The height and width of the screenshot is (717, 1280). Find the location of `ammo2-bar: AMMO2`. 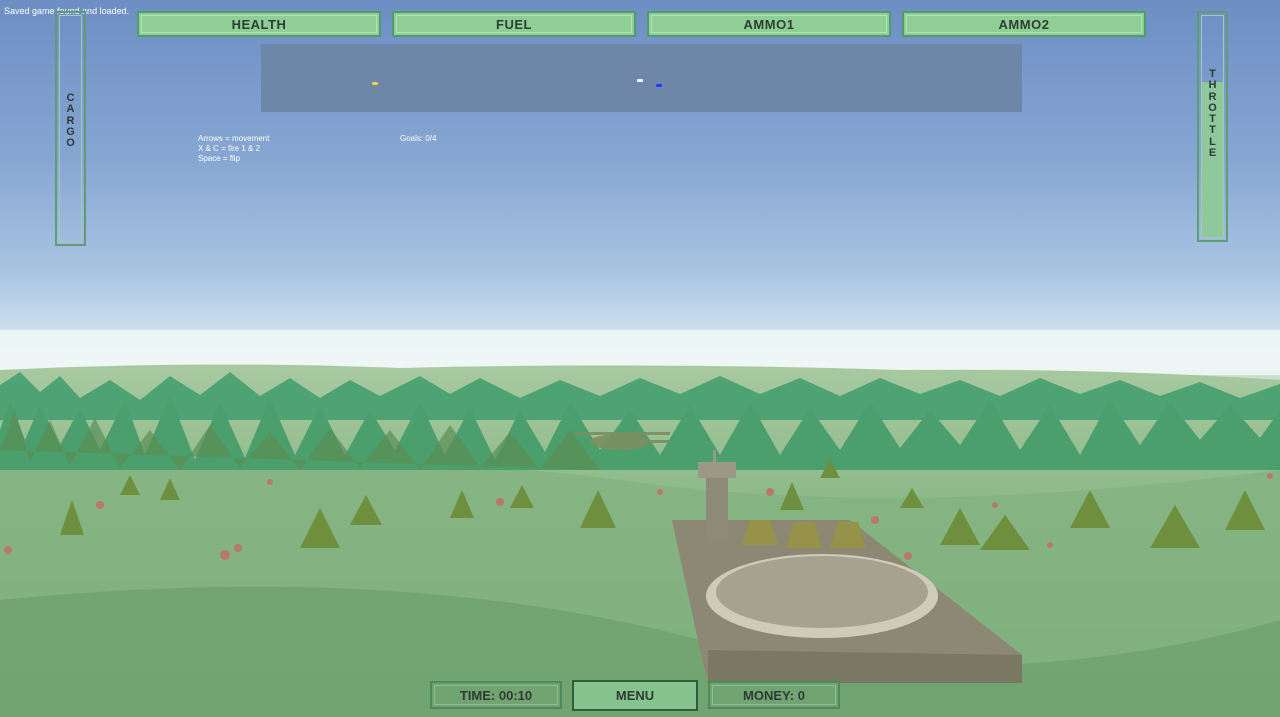

ammo2-bar: AMMO2 is located at coordinates (1024, 24).